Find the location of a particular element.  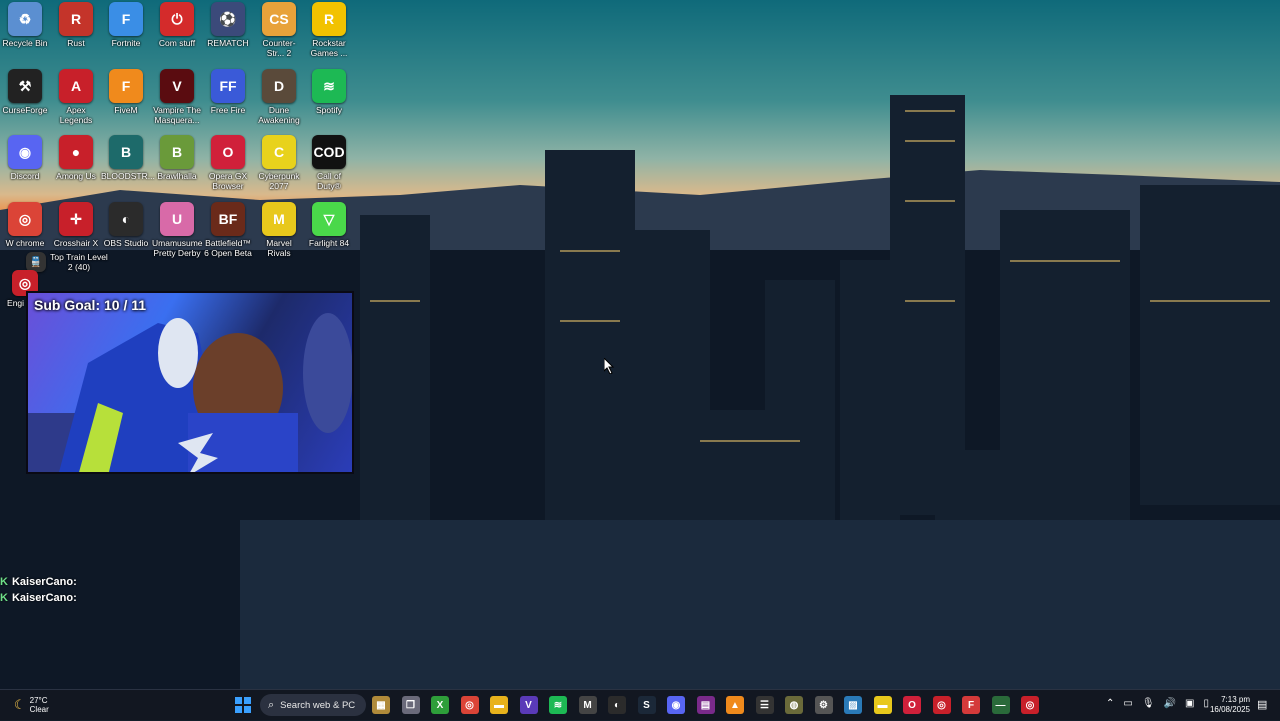

desktop-icon: BF Battlefield™ 6 Open Beta is located at coordinates (228, 230).